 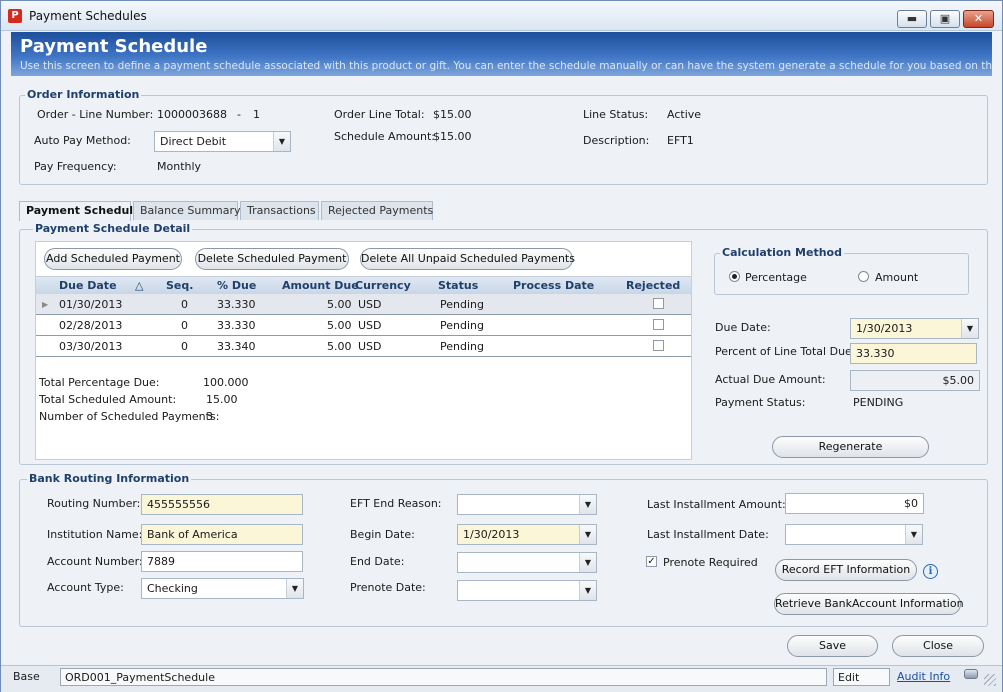 What do you see at coordinates (760, 402) in the screenshot?
I see `payment-status-label: Payment Status:` at bounding box center [760, 402].